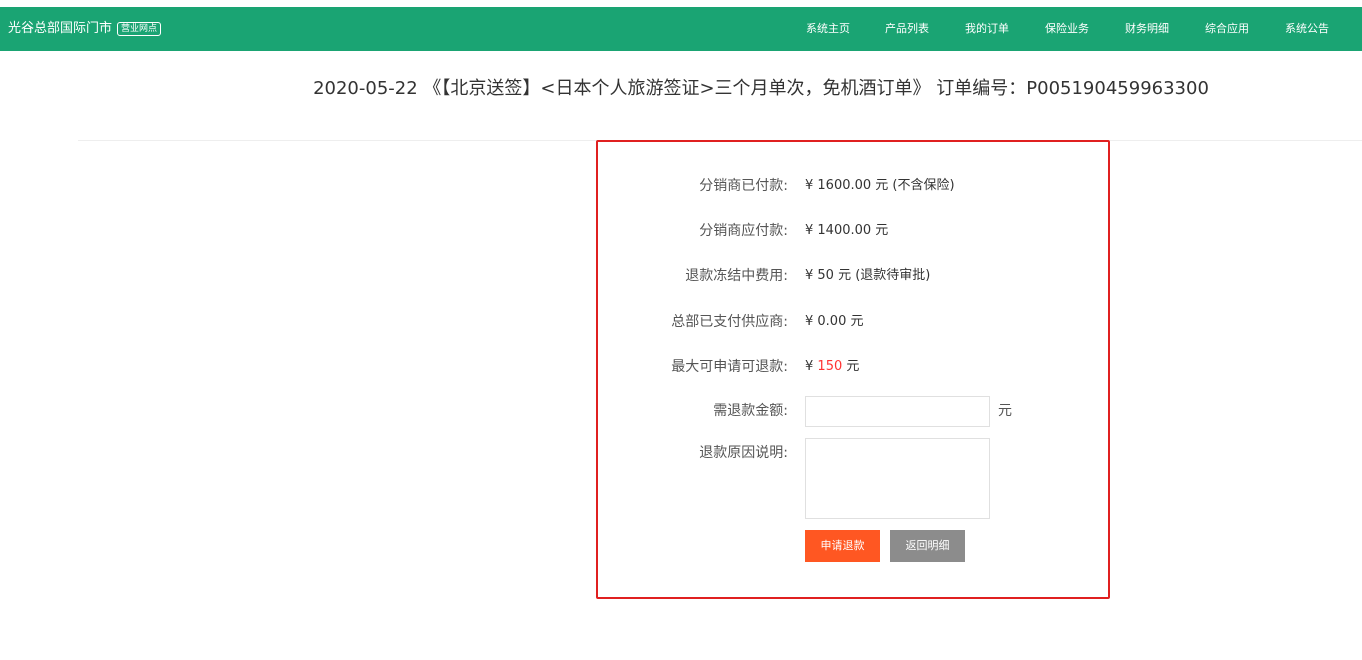 This screenshot has width=1362, height=660. Describe the element at coordinates (897, 478) in the screenshot. I see `refund-reason-textarea` at that location.